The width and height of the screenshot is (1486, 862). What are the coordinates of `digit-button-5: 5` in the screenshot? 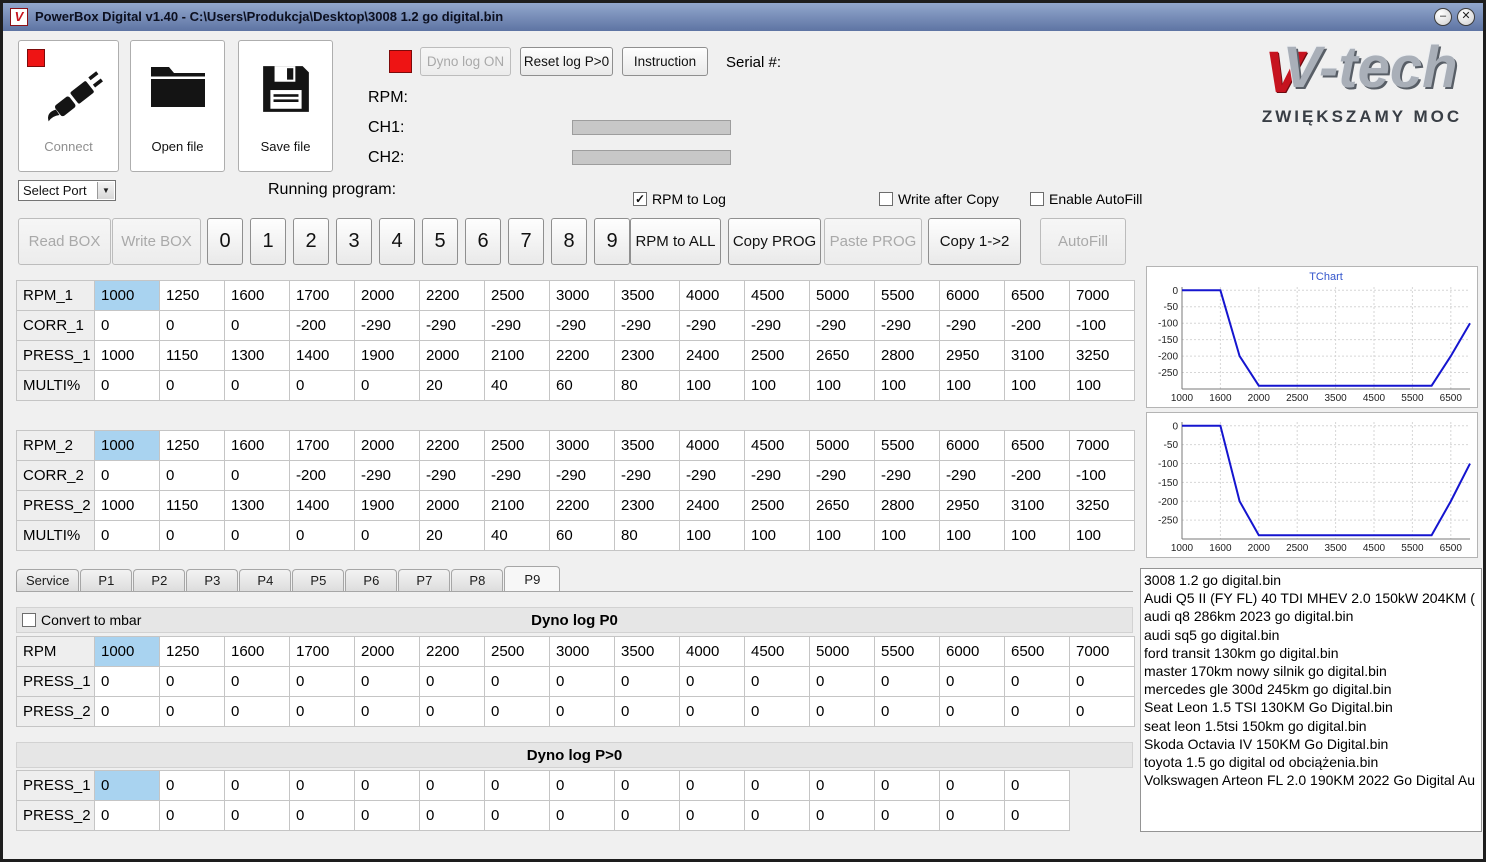 It's located at (440, 241).